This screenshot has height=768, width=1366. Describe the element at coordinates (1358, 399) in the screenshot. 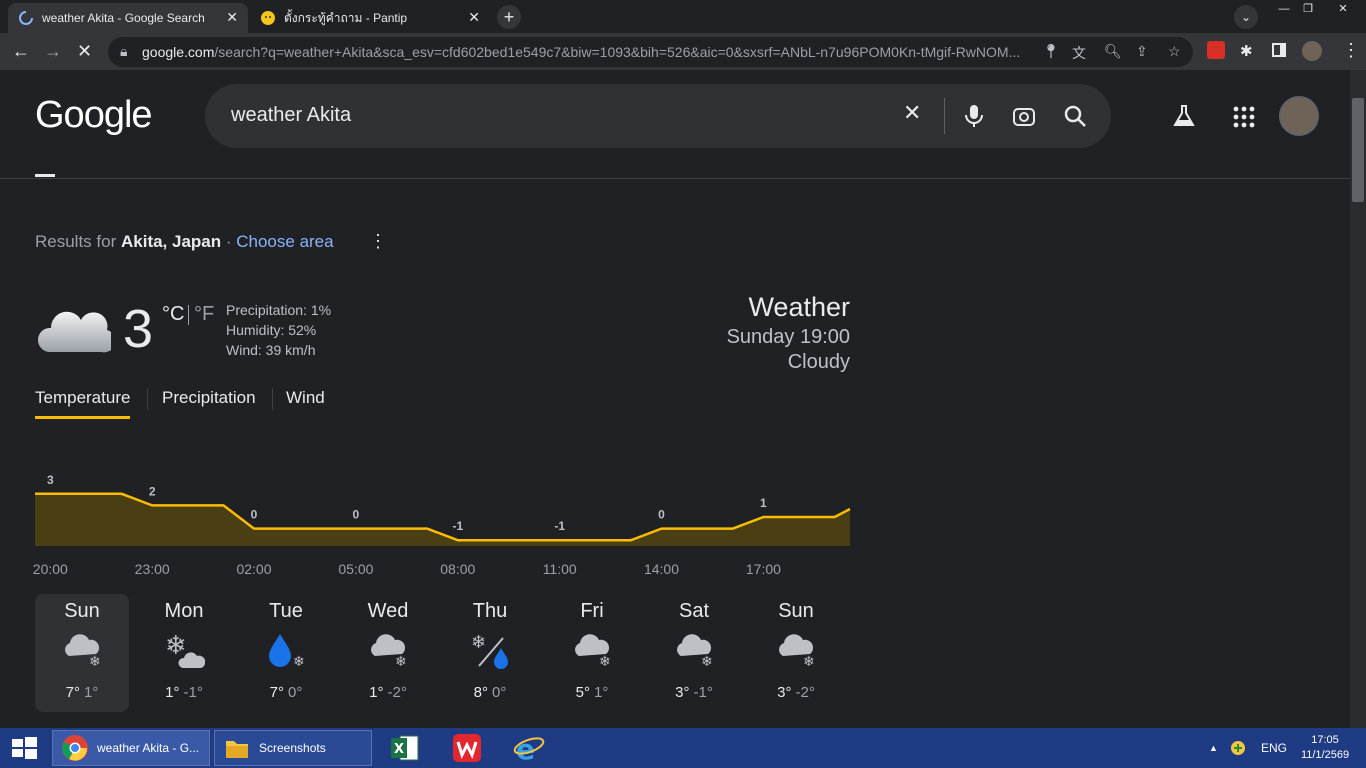

I see `page-scrollbar` at that location.